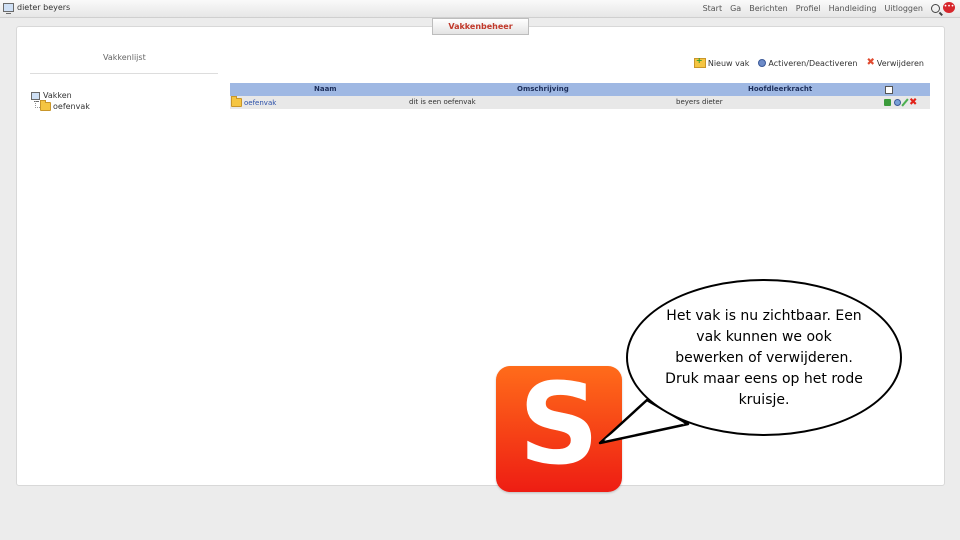 The width and height of the screenshot is (960, 540). I want to click on delete-button: ✖ Verwijderen, so click(895, 62).